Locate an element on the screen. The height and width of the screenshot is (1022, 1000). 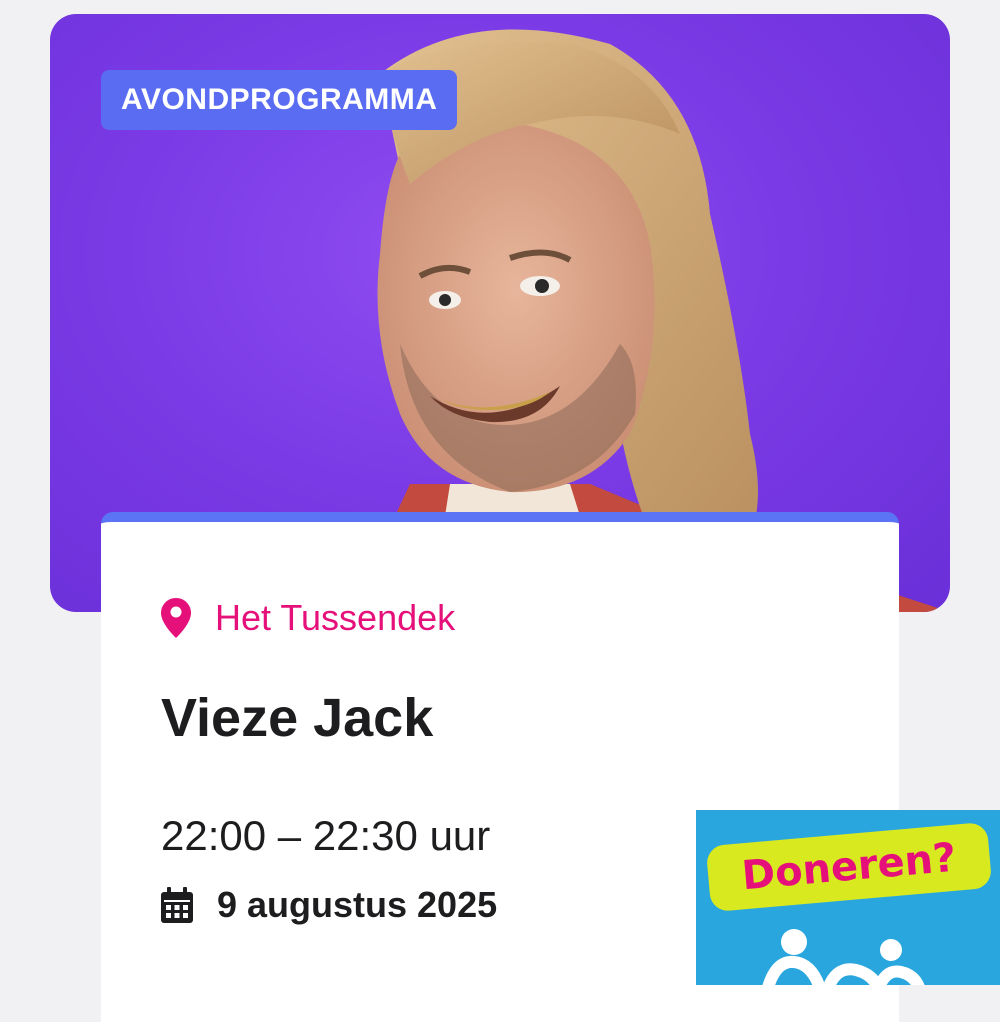
map-pin-icon is located at coordinates (176, 618).